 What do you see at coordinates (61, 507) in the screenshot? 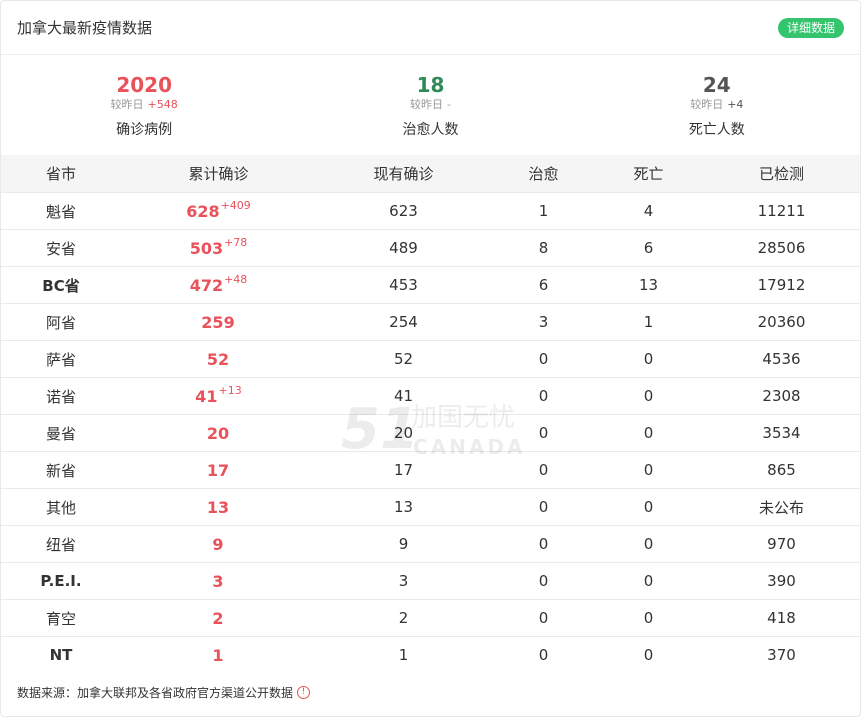
I see `cell-province: 其他` at bounding box center [61, 507].